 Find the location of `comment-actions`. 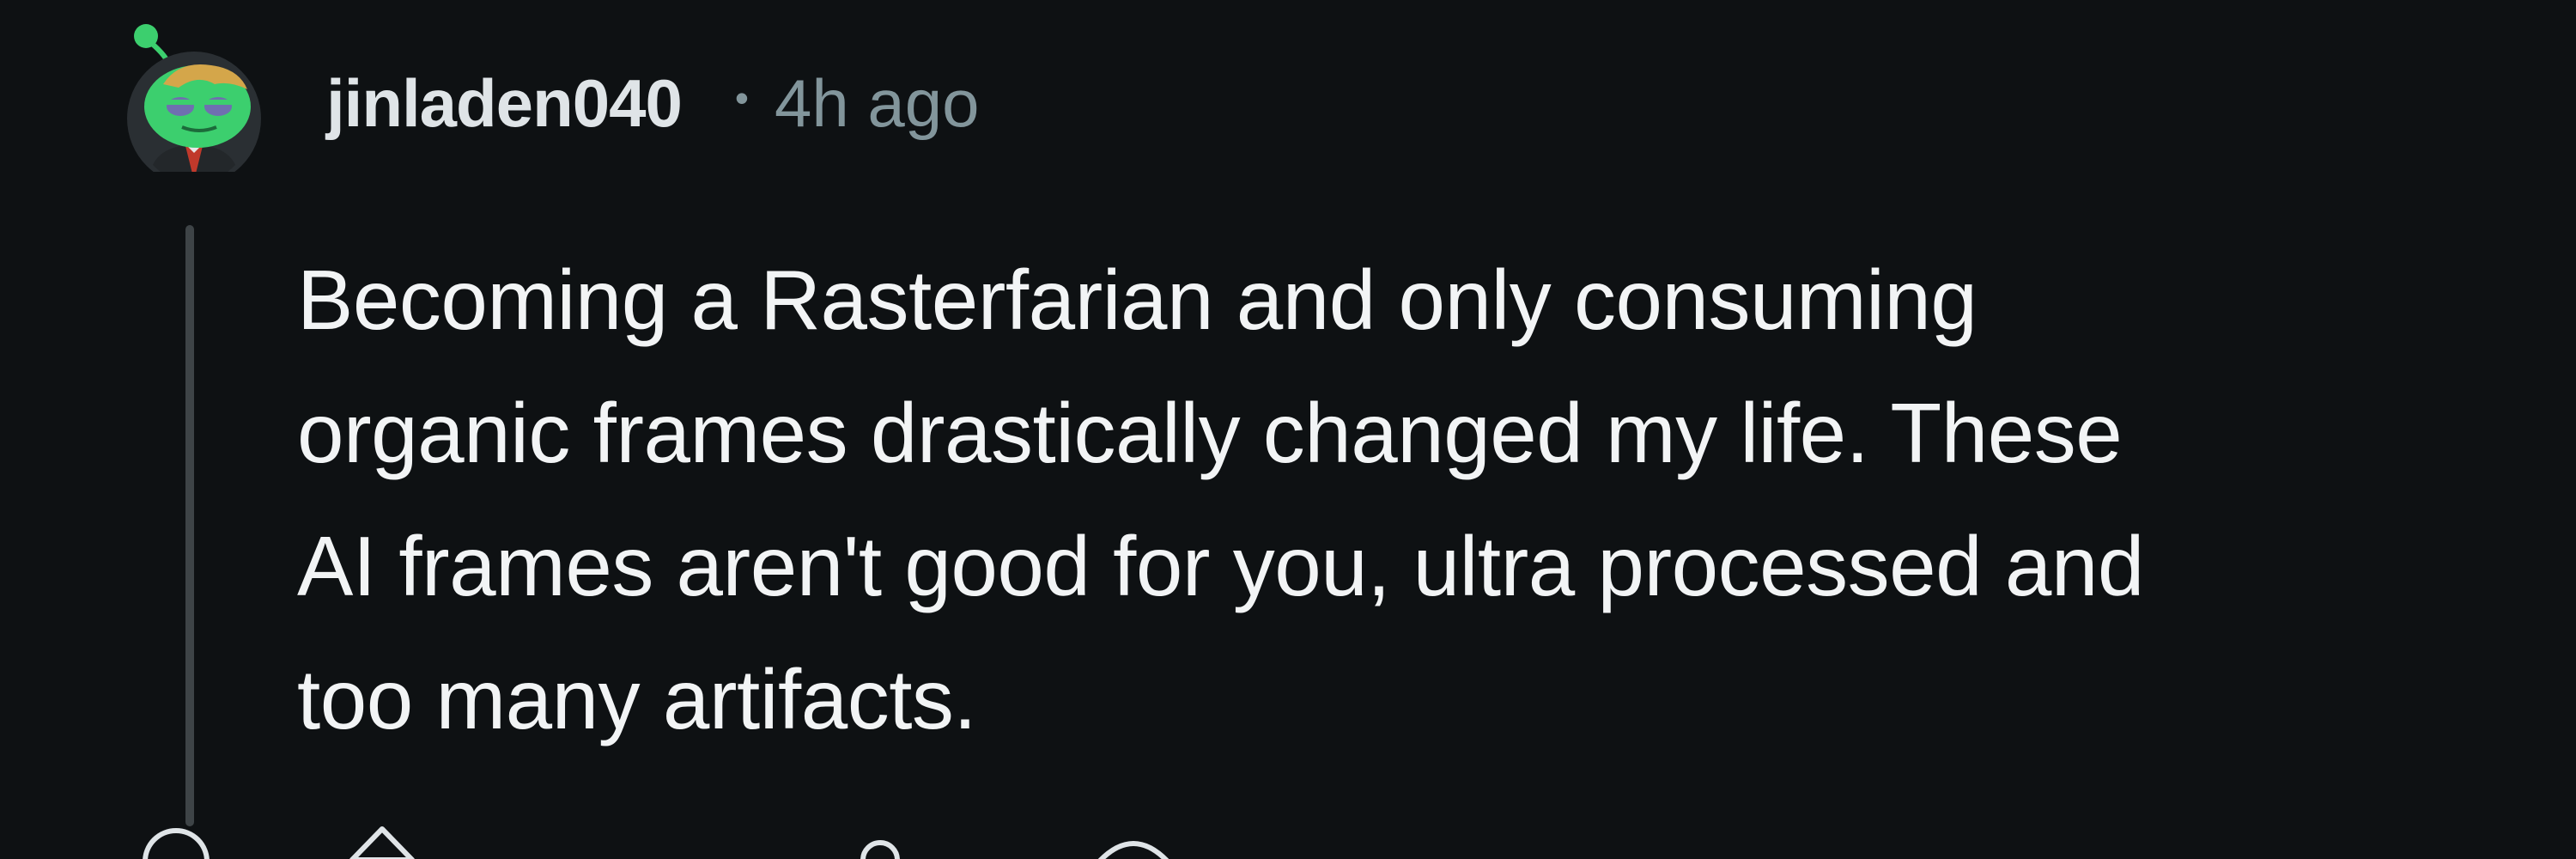

comment-actions is located at coordinates (649, 839).